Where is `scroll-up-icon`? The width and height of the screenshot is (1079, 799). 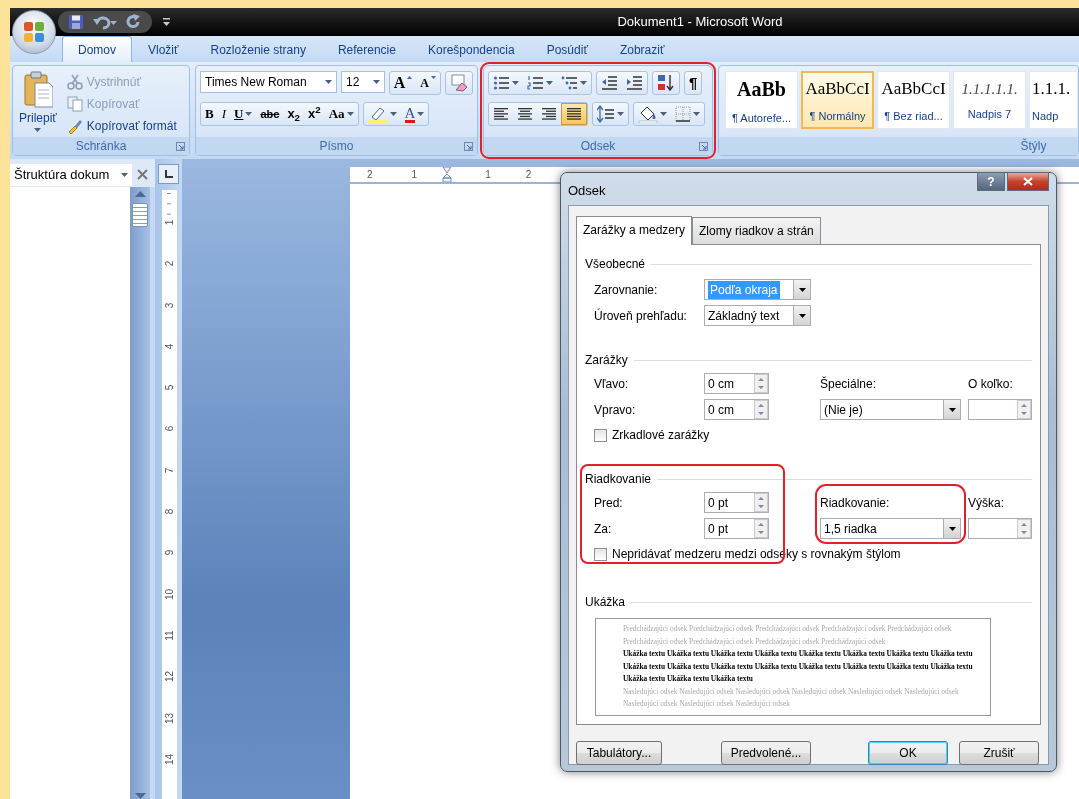 scroll-up-icon is located at coordinates (140, 194).